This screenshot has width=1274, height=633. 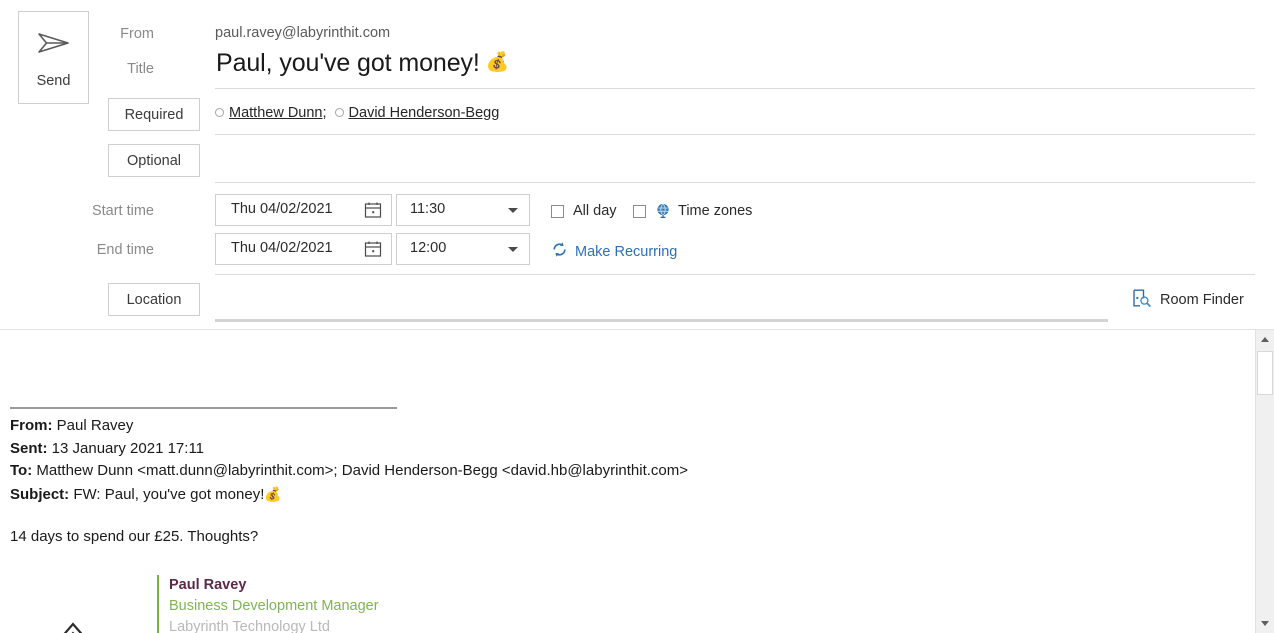 What do you see at coordinates (249, 626) in the screenshot?
I see `signature-company: Labyrinth Technology Ltd` at bounding box center [249, 626].